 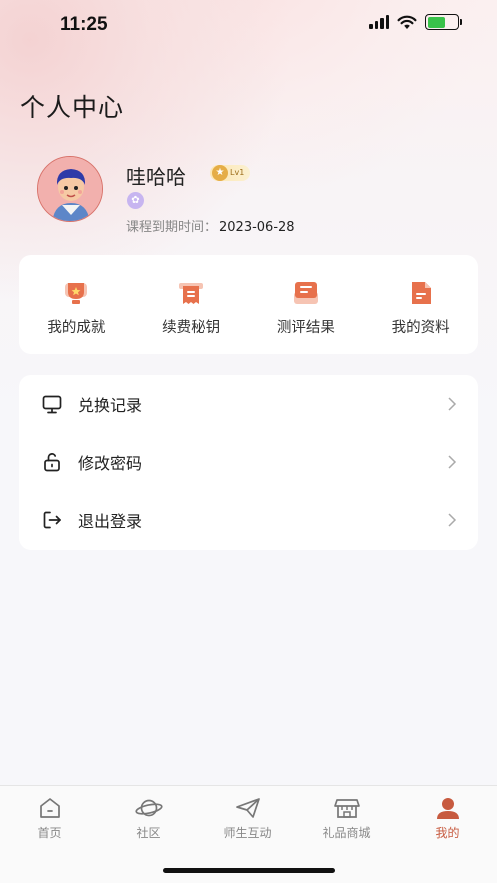 What do you see at coordinates (148, 833) in the screenshot?
I see `tab-label: 社区` at bounding box center [148, 833].